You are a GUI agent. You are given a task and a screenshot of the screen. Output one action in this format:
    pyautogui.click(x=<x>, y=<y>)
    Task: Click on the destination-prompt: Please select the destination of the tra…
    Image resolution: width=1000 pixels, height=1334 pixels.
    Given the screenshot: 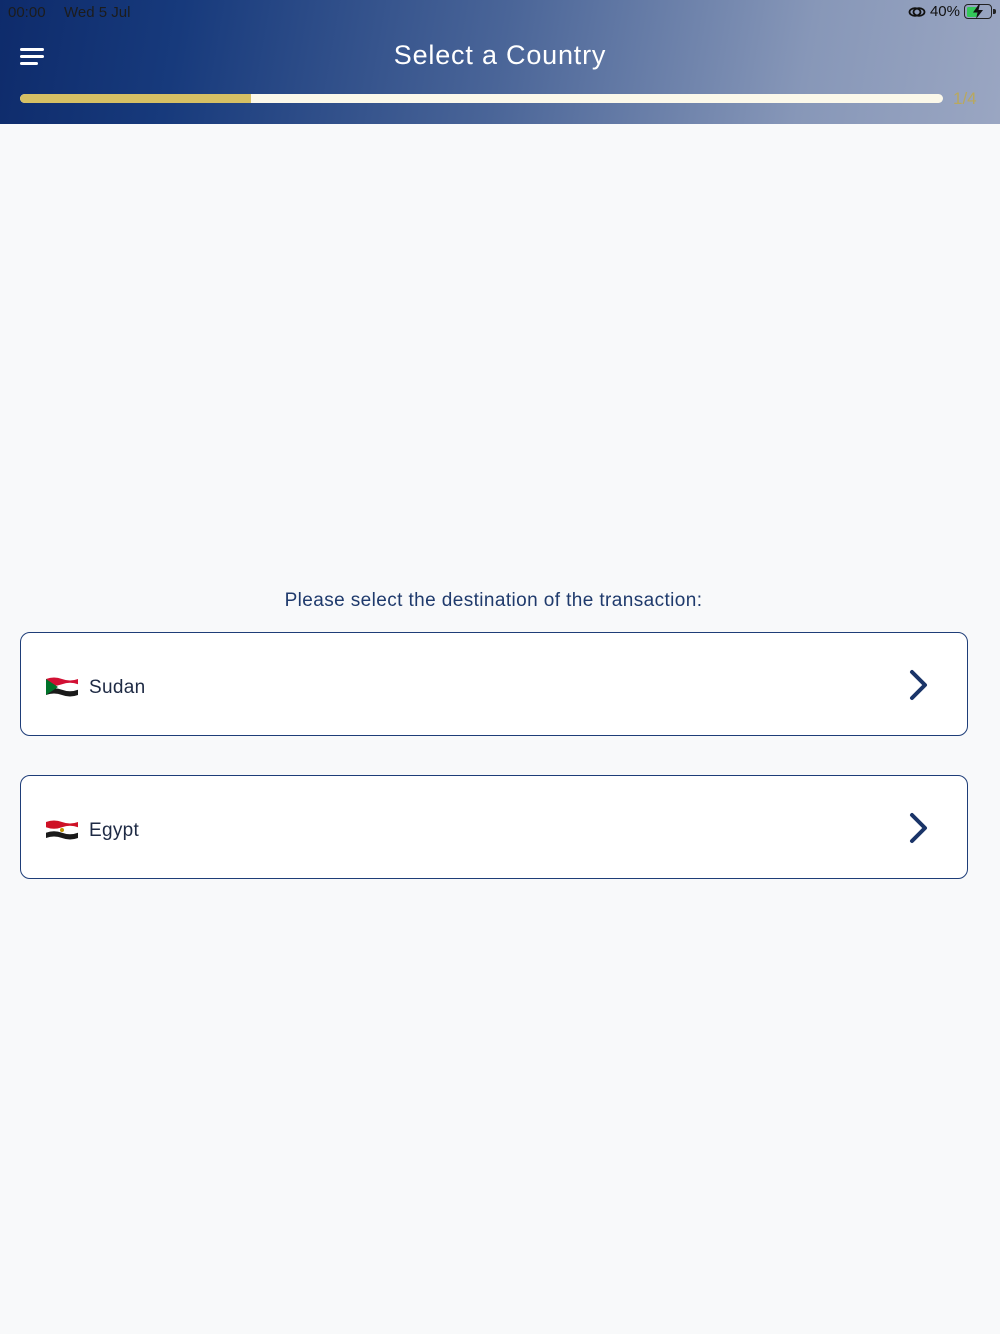 What is the action you would take?
    pyautogui.click(x=493, y=600)
    